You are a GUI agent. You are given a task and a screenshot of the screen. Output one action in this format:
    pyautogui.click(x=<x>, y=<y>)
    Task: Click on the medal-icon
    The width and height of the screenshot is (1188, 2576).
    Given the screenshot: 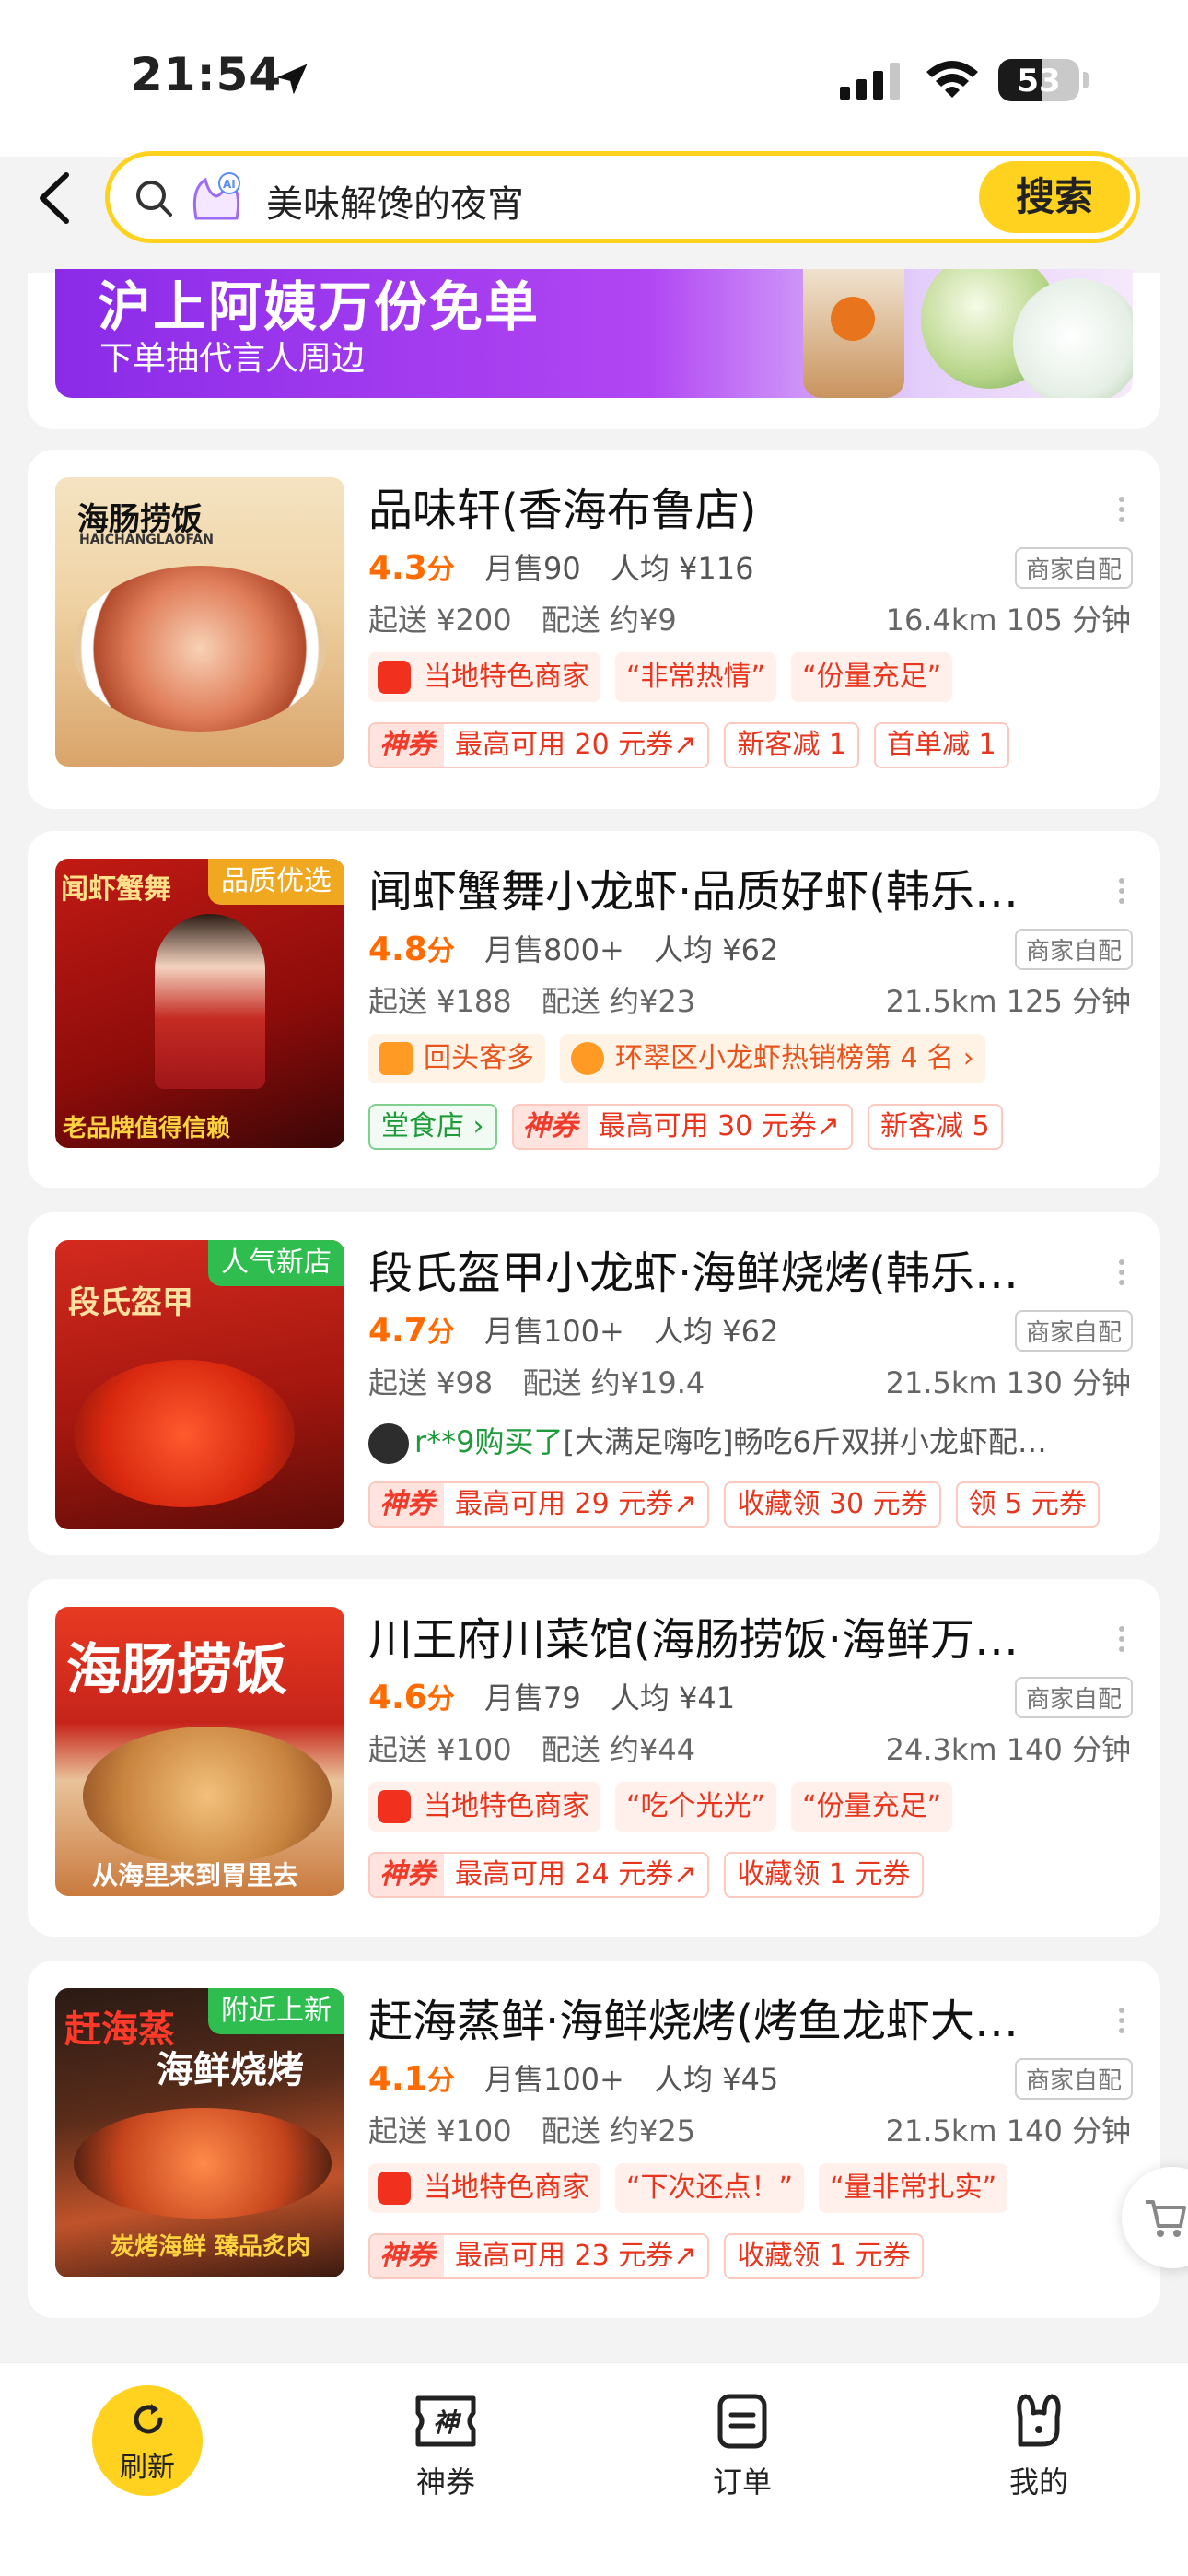 What is the action you would take?
    pyautogui.click(x=587, y=1058)
    